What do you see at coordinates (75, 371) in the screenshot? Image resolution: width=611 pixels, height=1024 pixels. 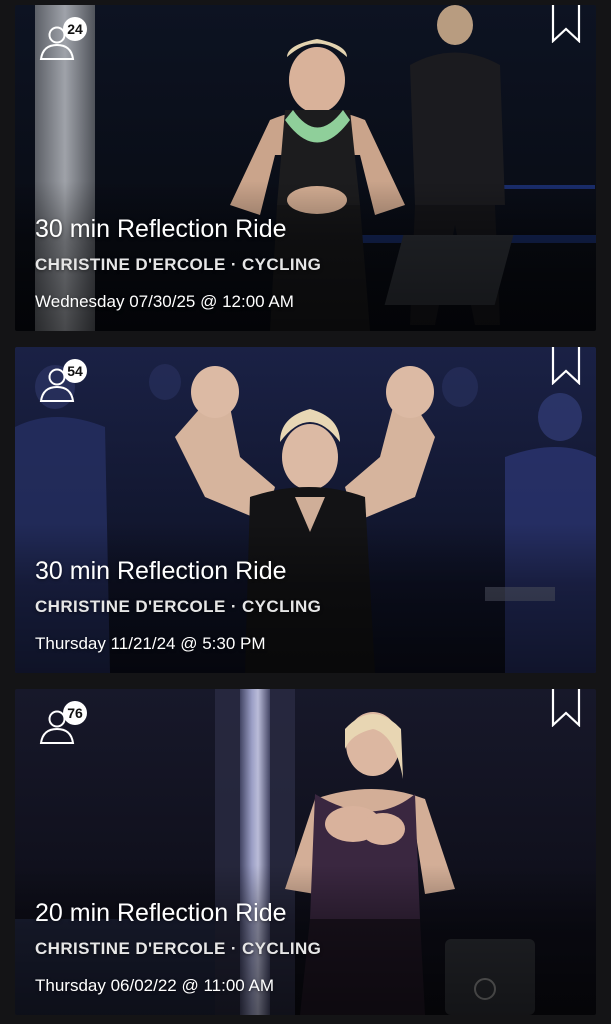 I see `attendee-count-badge: 54` at bounding box center [75, 371].